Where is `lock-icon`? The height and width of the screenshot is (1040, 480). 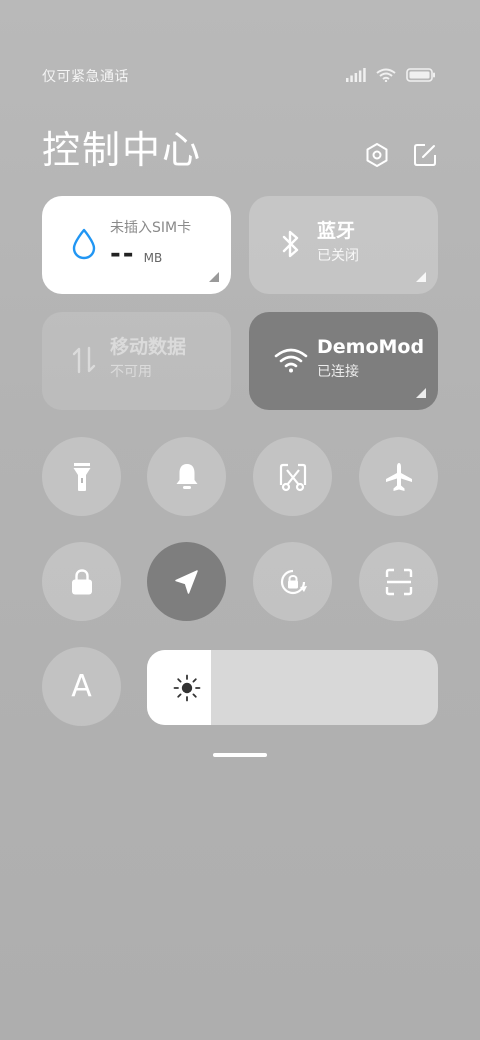 lock-icon is located at coordinates (81, 581).